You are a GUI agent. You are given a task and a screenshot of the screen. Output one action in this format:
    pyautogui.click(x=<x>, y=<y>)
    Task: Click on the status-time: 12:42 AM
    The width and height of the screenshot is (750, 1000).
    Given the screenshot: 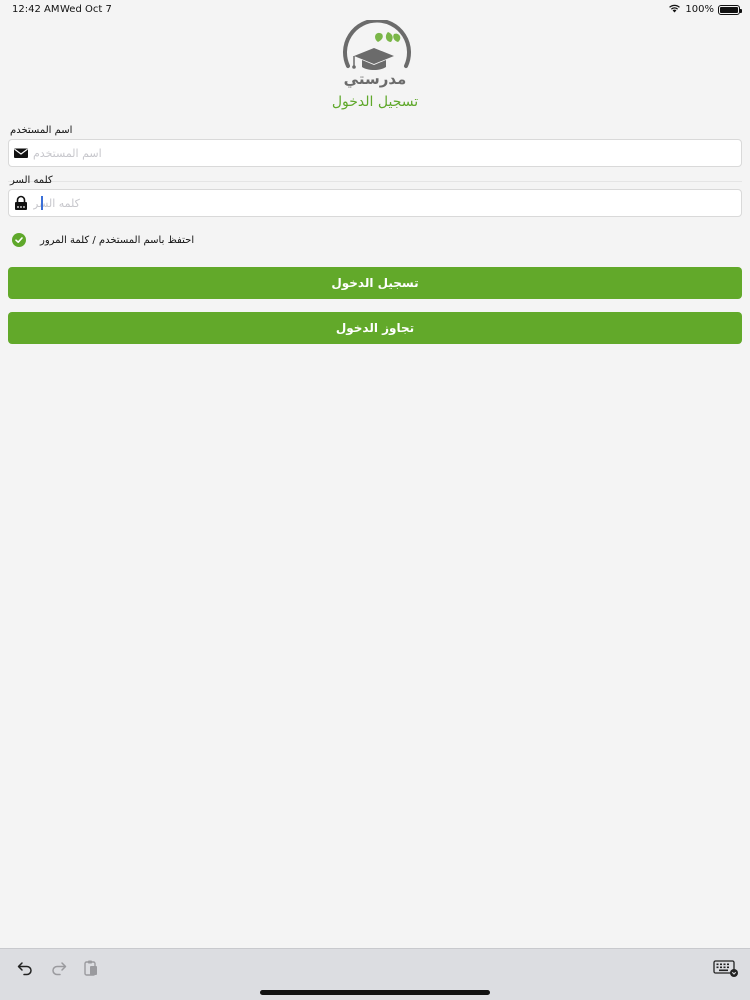 What is the action you would take?
    pyautogui.click(x=36, y=9)
    